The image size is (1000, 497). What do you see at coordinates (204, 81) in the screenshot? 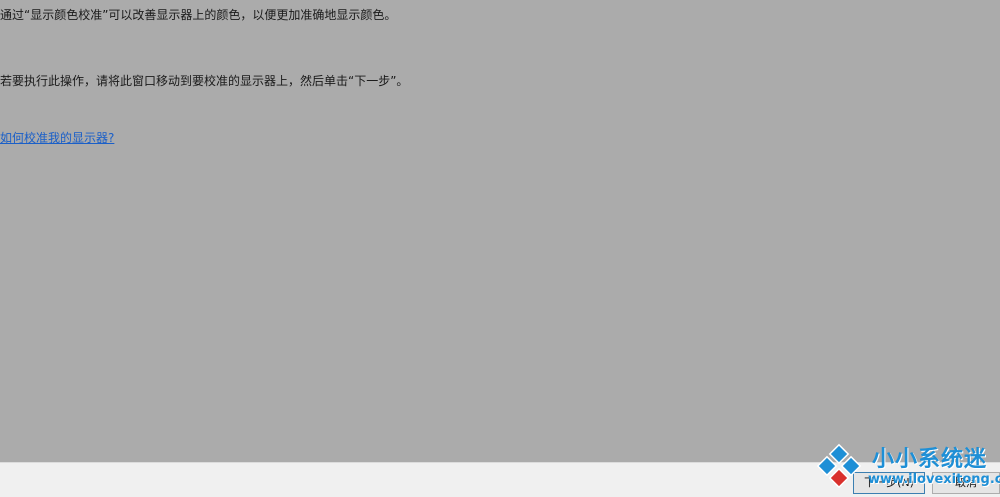
I see `instruction-text: 若要执行此操作，请将此窗口移动到要校准的显示器上，然后单击“下一步”。` at bounding box center [204, 81].